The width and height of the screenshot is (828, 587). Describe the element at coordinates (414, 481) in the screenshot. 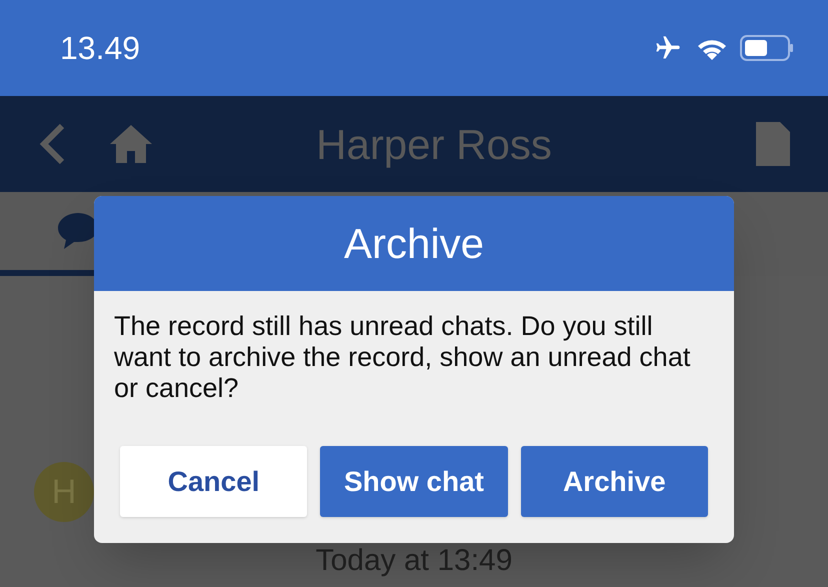

I see `action-button: Show chat` at that location.